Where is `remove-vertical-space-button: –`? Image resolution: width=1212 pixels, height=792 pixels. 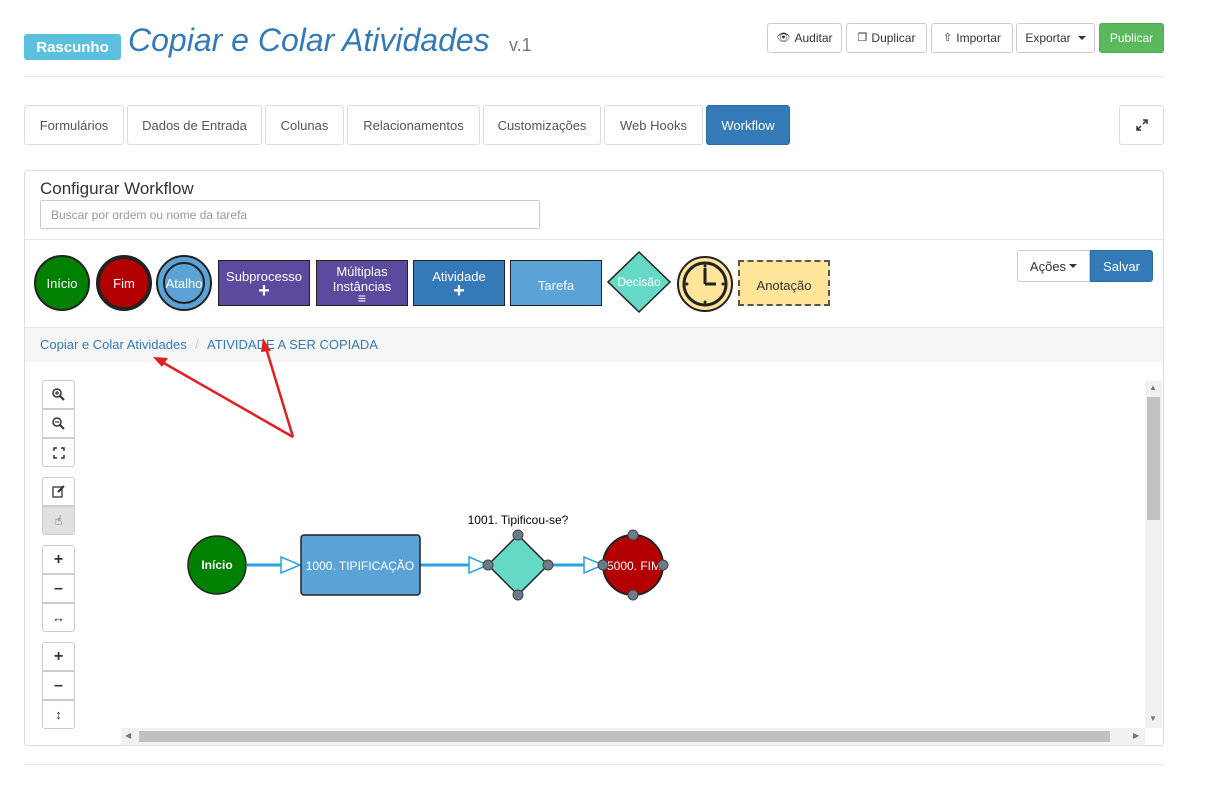 remove-vertical-space-button: – is located at coordinates (58, 685).